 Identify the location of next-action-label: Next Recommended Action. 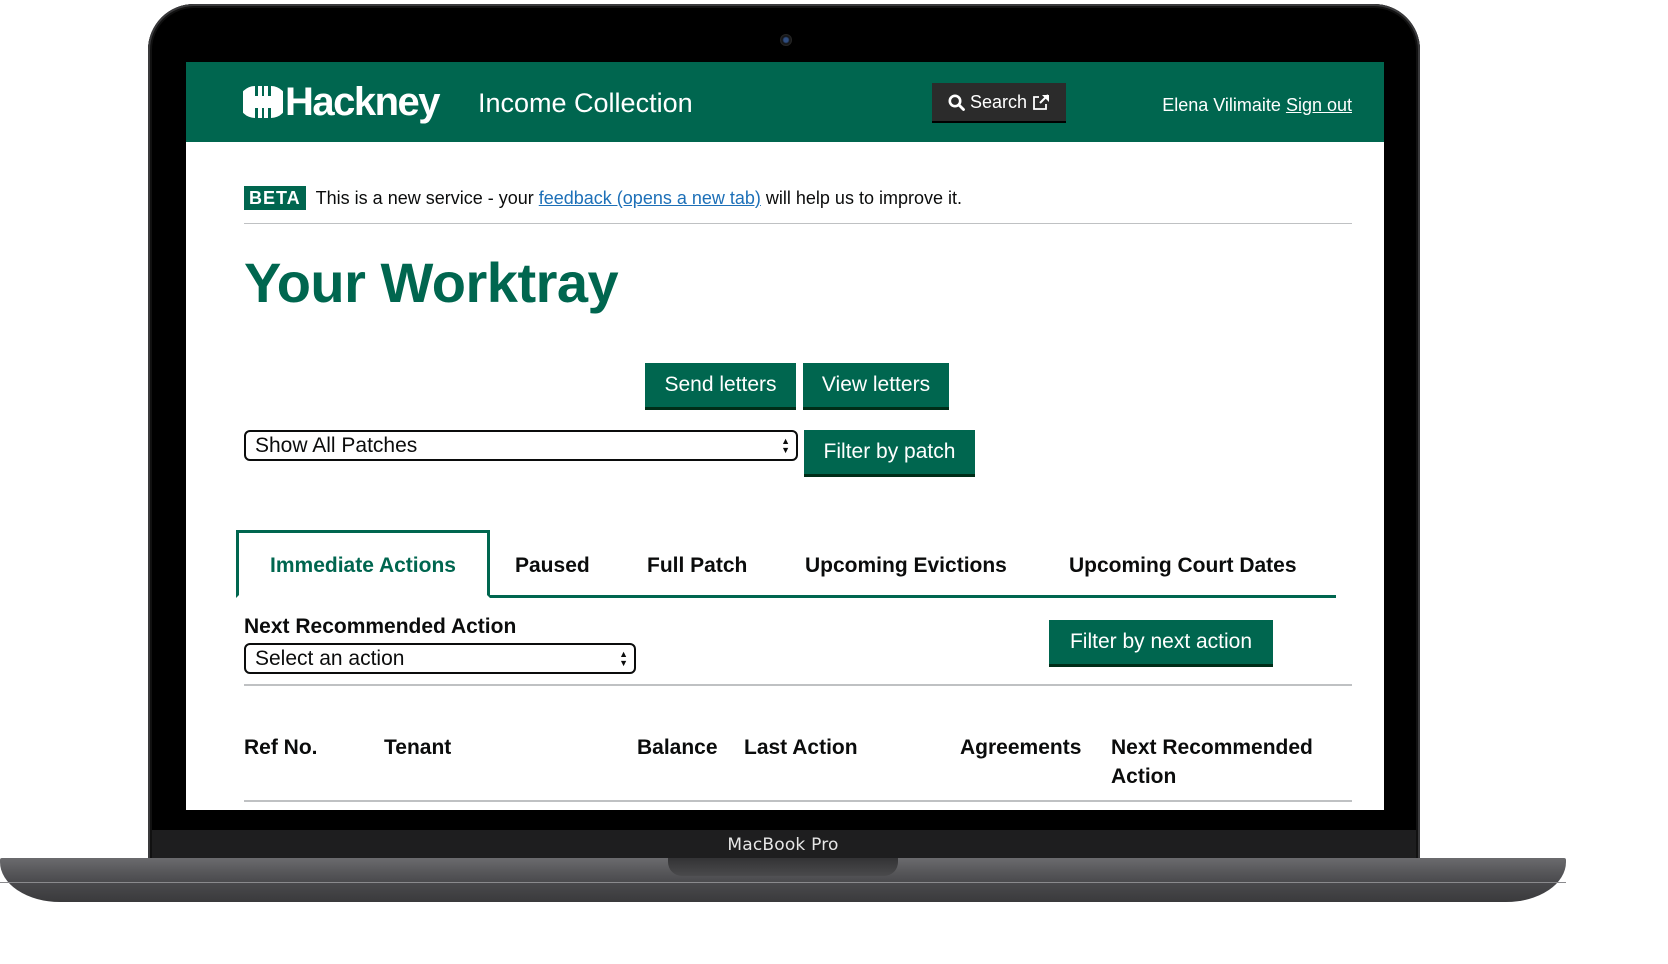
(380, 626).